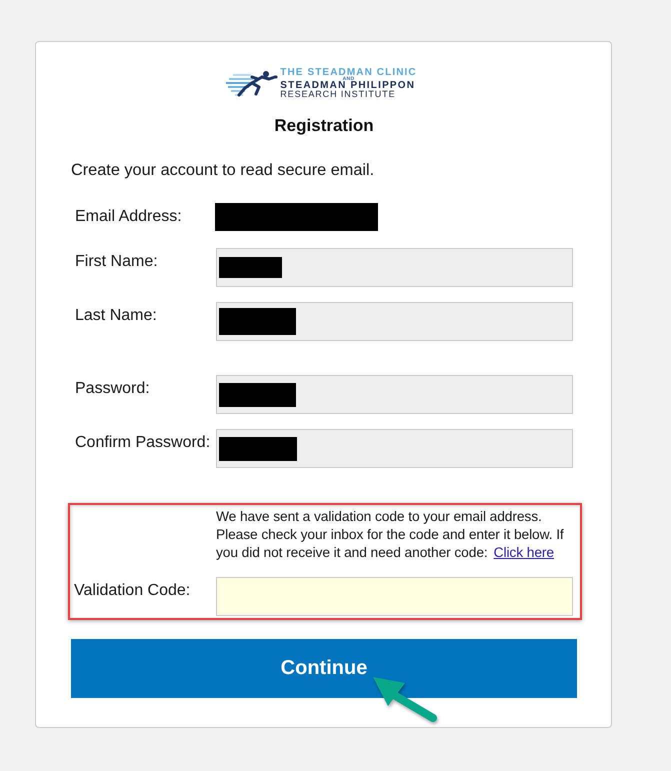 The width and height of the screenshot is (671, 771). What do you see at coordinates (348, 86) in the screenshot?
I see `logo-text: STEADMAN PHILIPPON` at bounding box center [348, 86].